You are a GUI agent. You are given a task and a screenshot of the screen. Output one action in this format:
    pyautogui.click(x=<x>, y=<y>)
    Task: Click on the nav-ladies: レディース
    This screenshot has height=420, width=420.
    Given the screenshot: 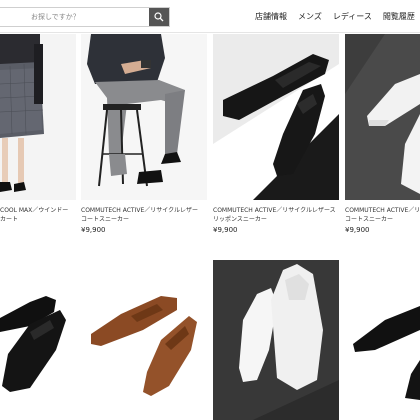 What is the action you would take?
    pyautogui.click(x=352, y=16)
    